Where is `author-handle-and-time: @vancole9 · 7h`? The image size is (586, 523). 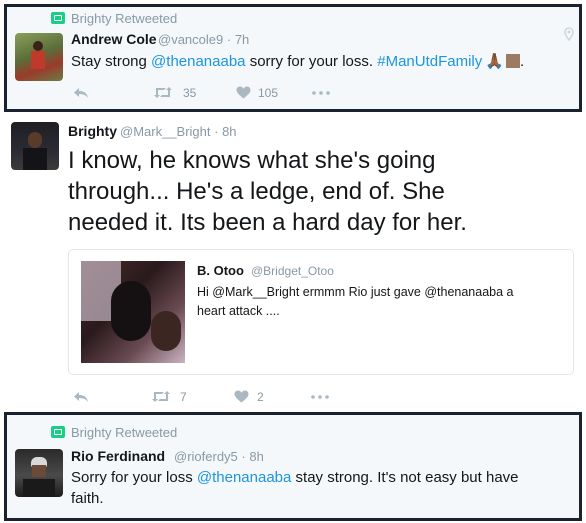 author-handle-and-time: @vancole9 · 7h is located at coordinates (203, 39).